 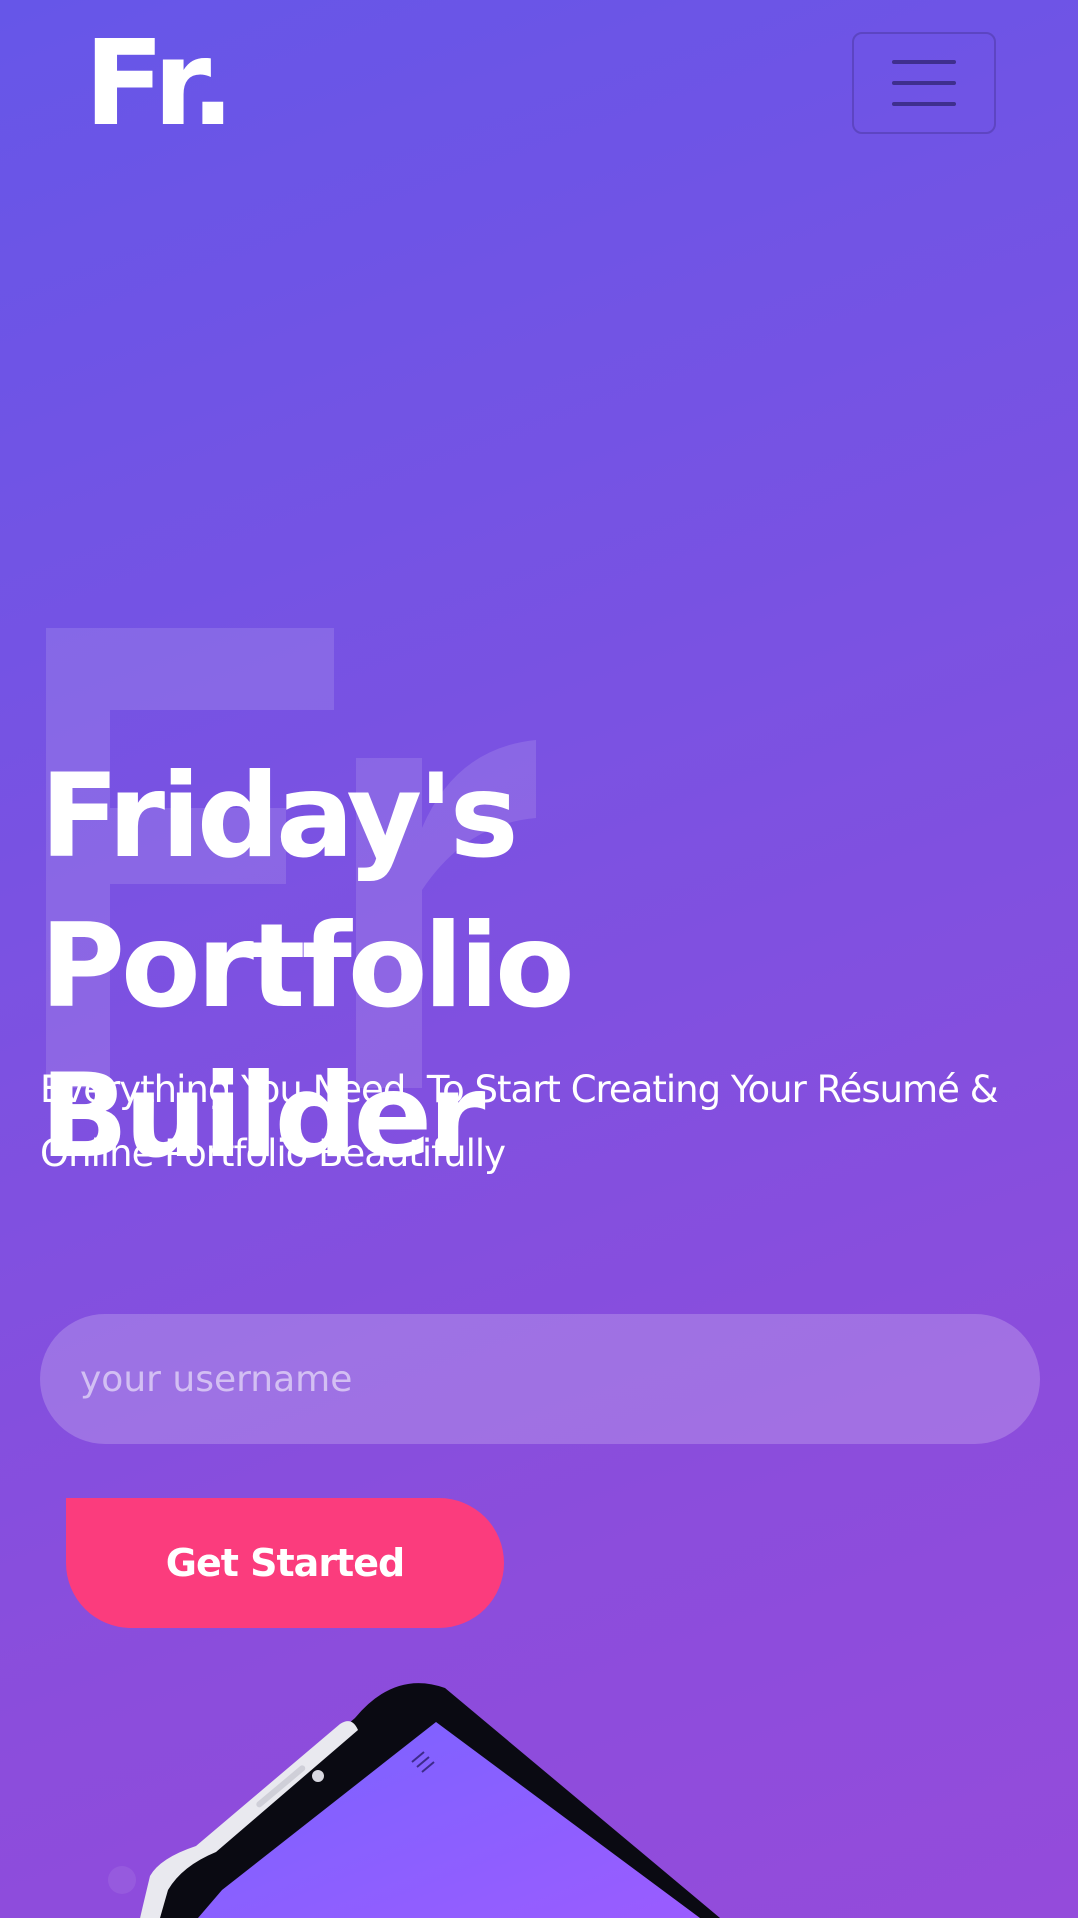 I want to click on get-started-button: Get Started, so click(x=285, y=1563).